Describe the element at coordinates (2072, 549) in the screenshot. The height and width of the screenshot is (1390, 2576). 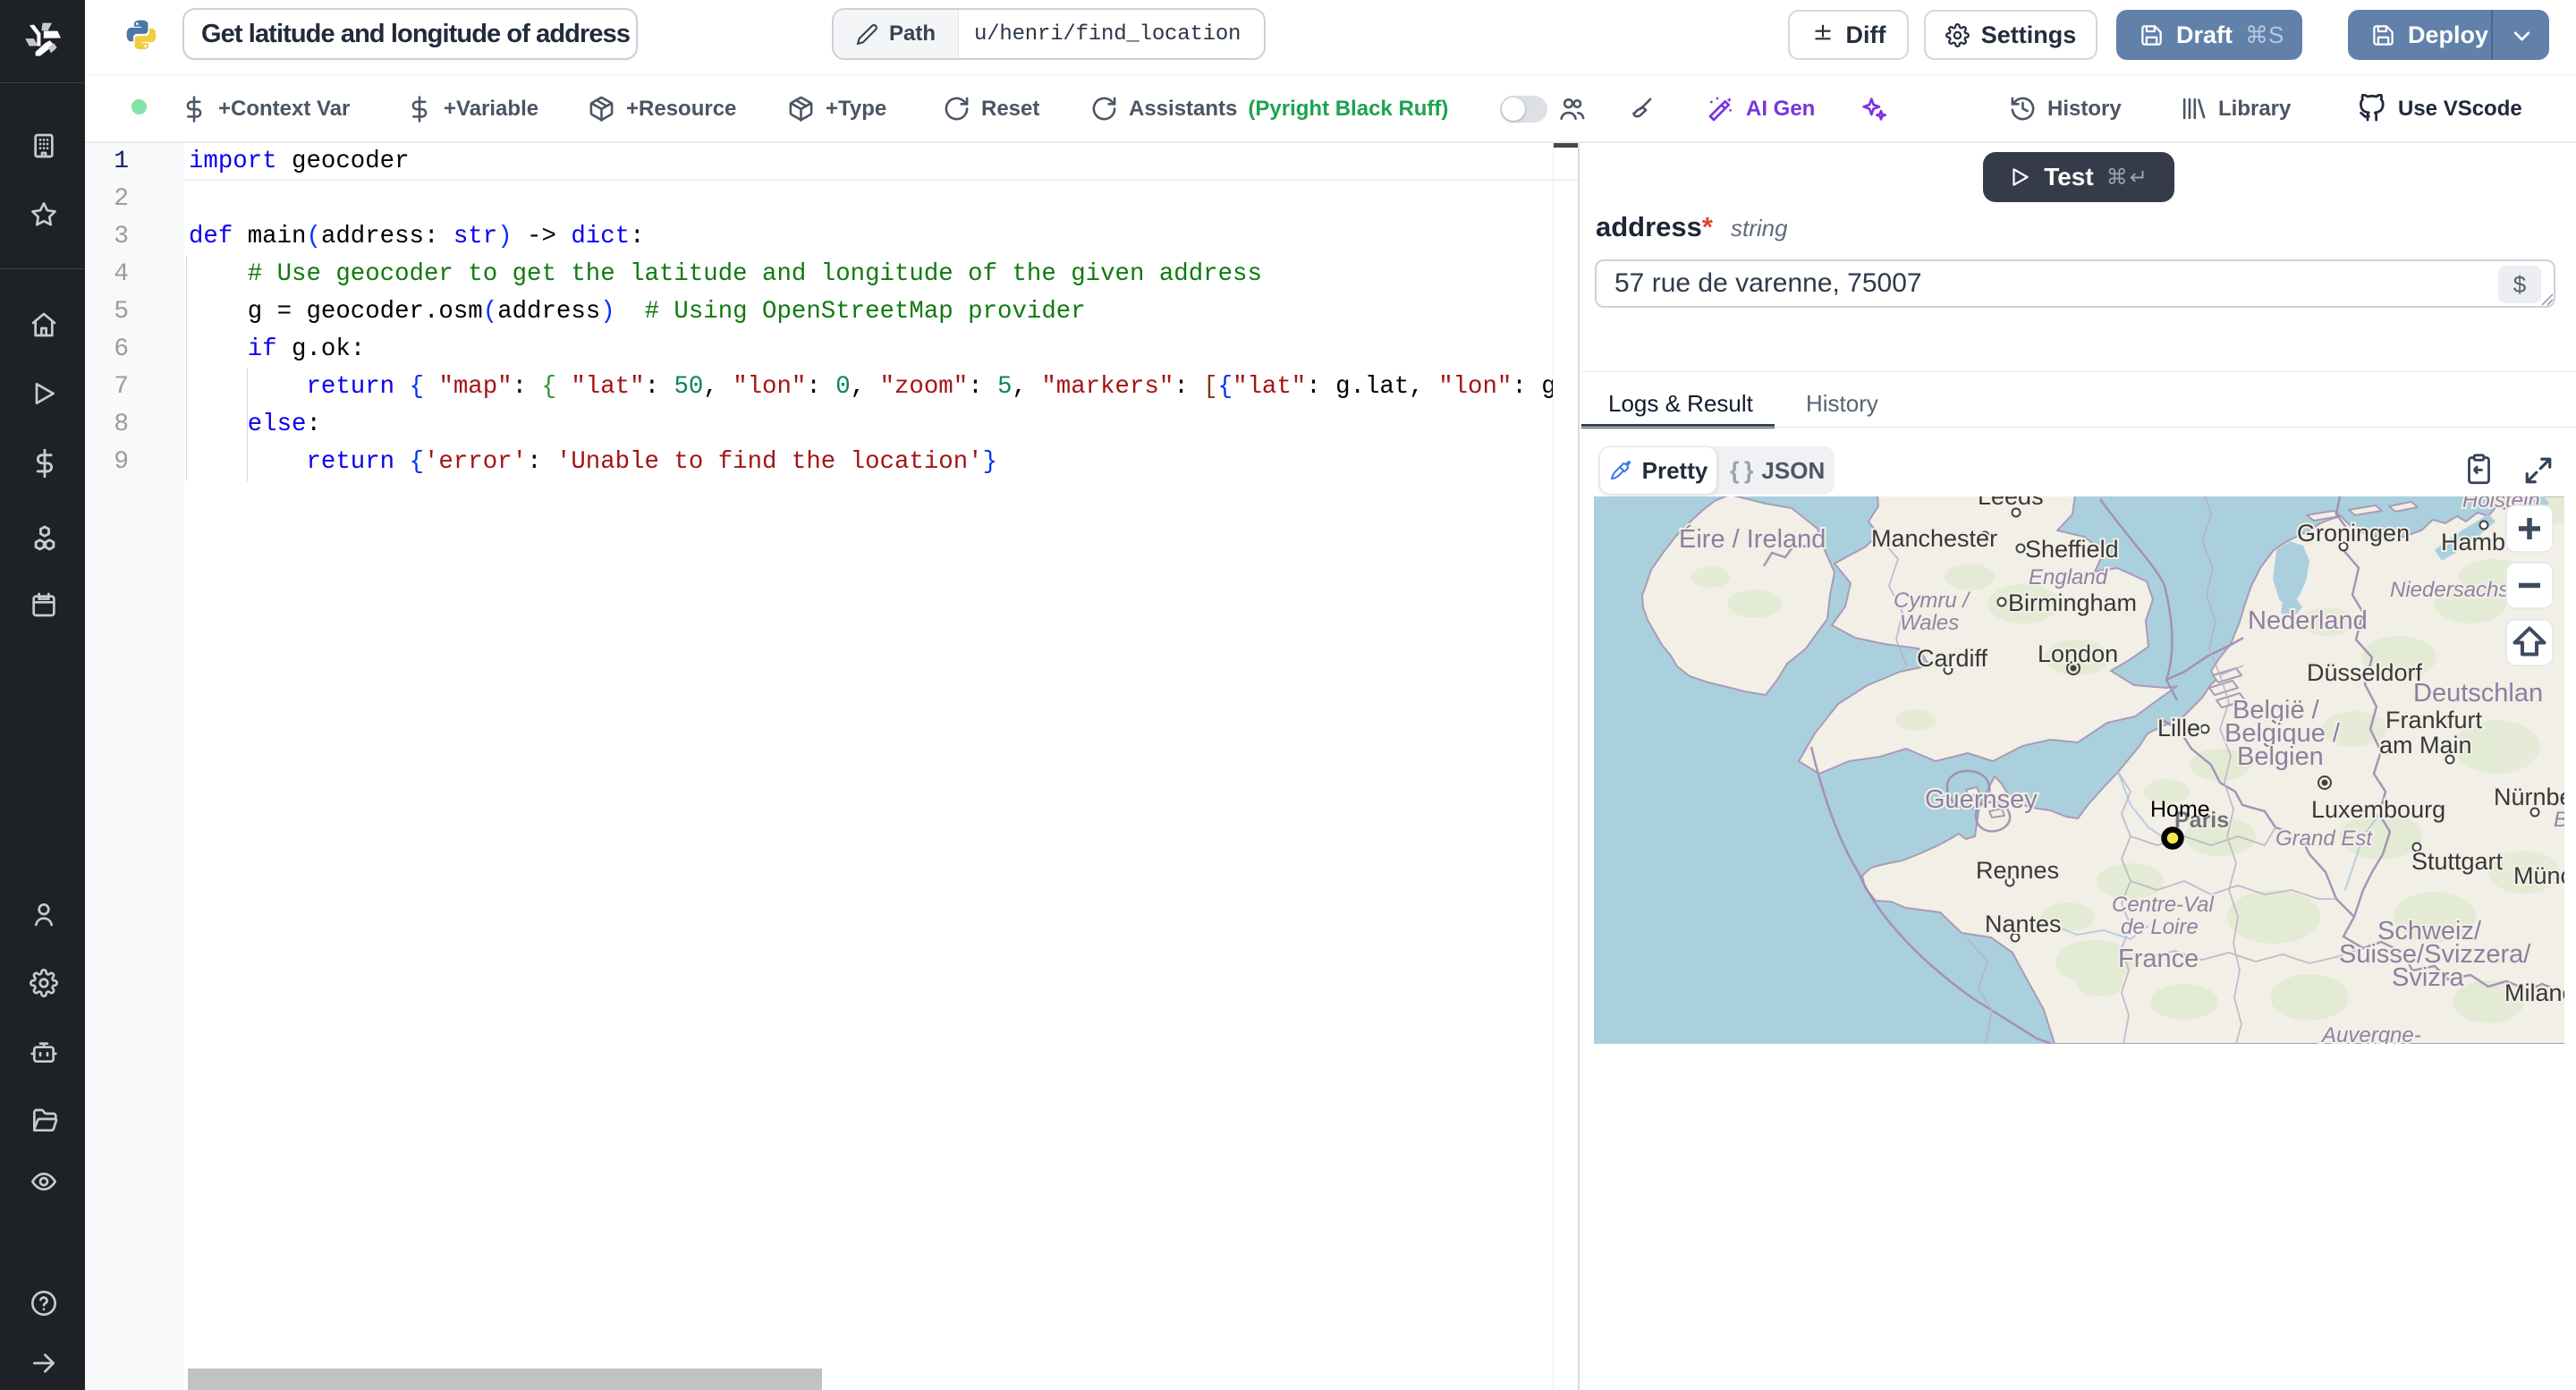
I see `svg-text: Sheffield` at that location.